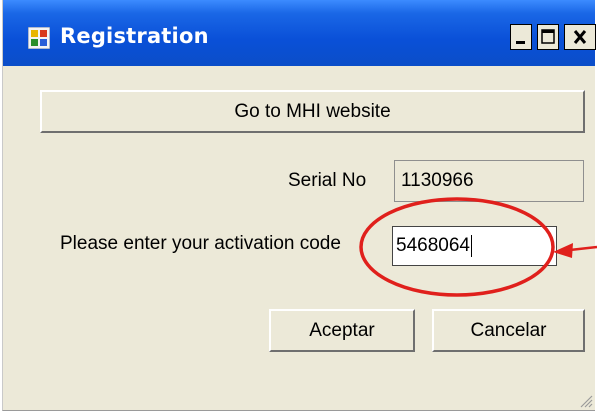 The width and height of the screenshot is (597, 414). I want to click on maximize-icon, so click(548, 36).